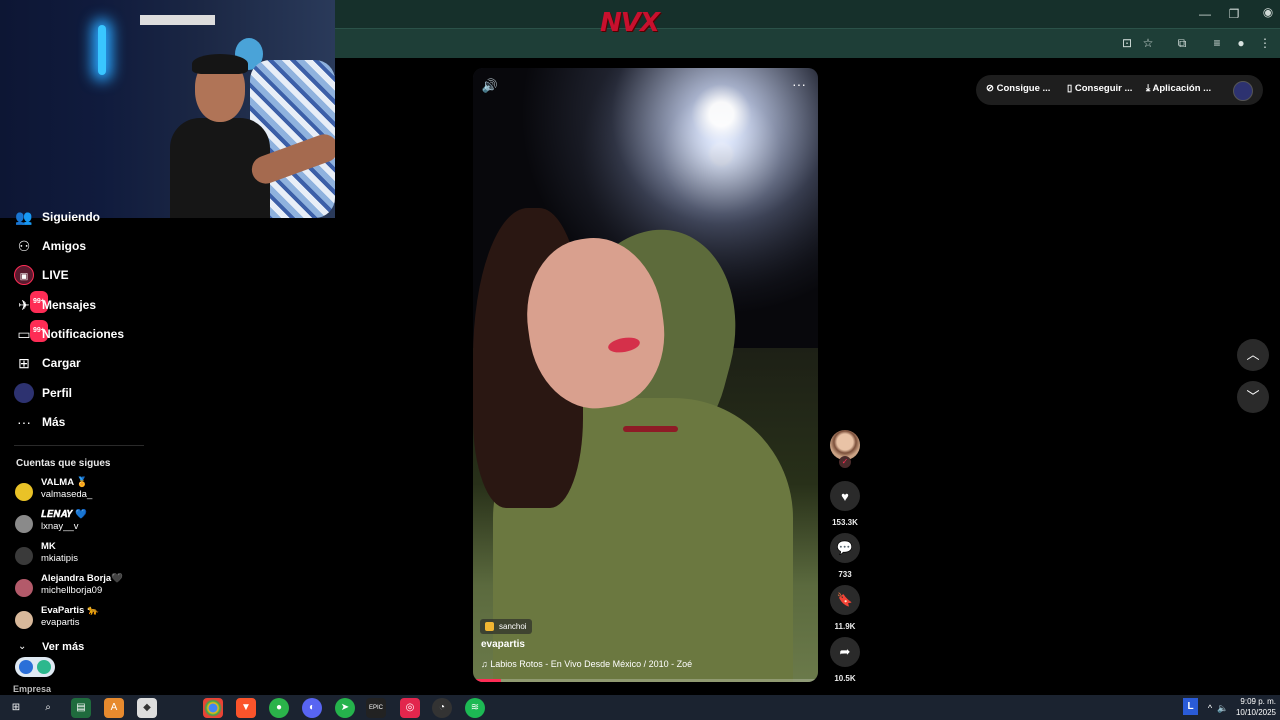  Describe the element at coordinates (1255, 712) in the screenshot. I see `clock-date: 10/10/2025` at that location.